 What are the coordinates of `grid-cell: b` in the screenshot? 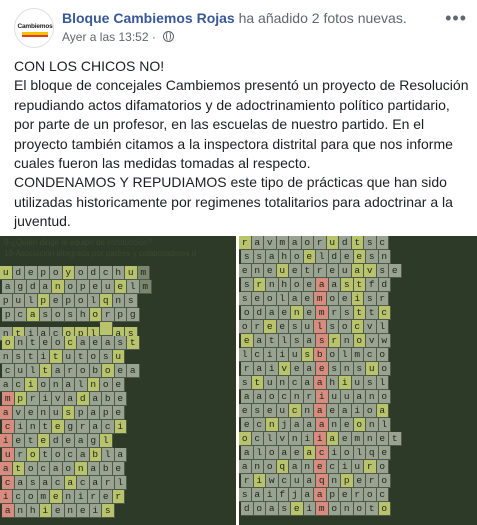 It's located at (106, 469).